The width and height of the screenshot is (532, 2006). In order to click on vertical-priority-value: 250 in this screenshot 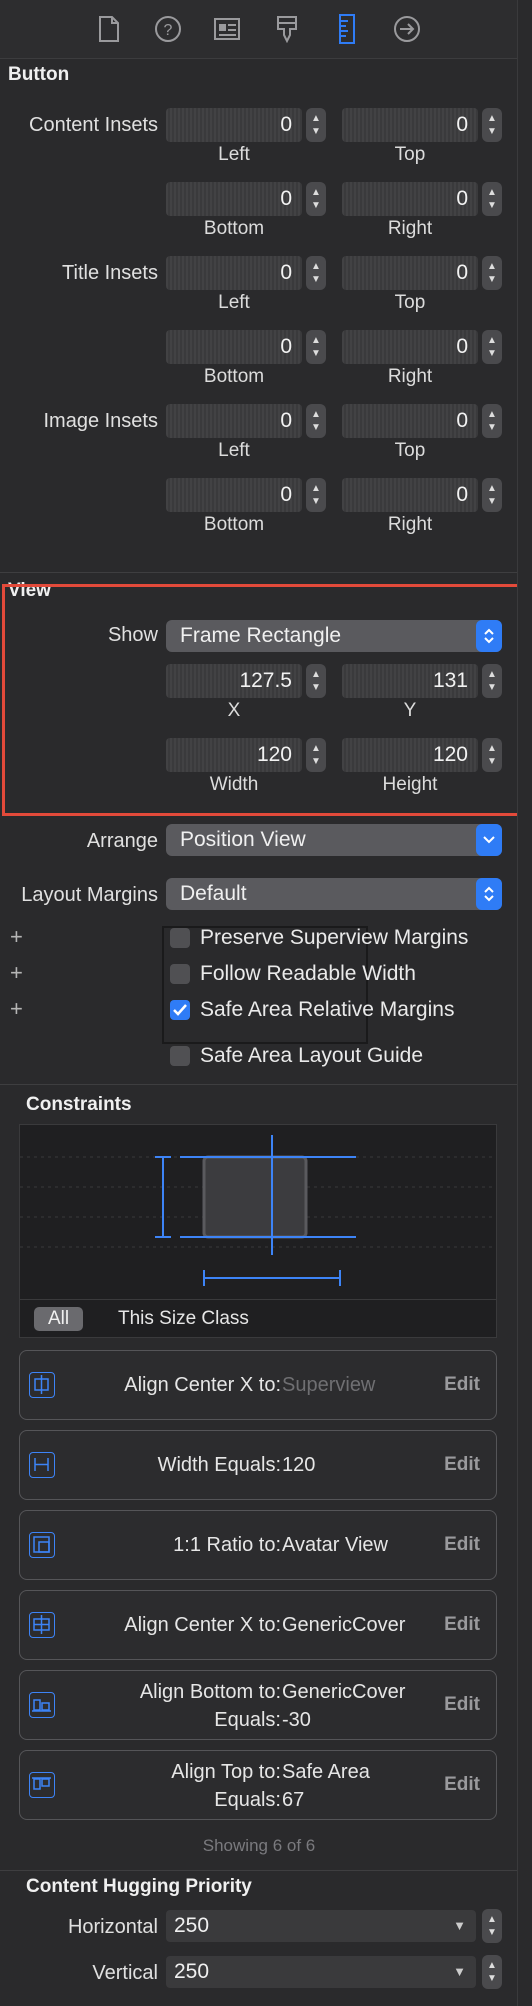, I will do `click(192, 1971)`.